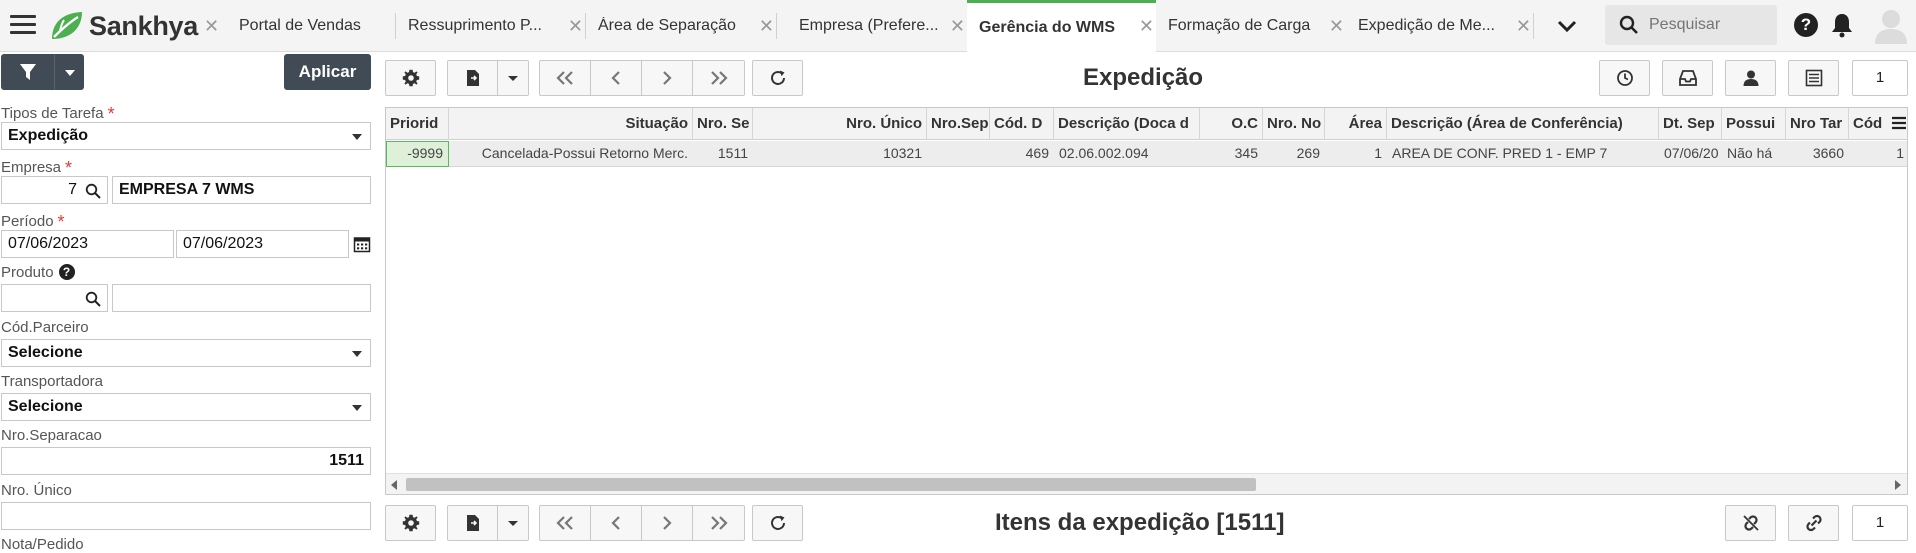 The image size is (1916, 553). What do you see at coordinates (1127, 124) in the screenshot?
I see `column-header: Descrição (Doca d` at bounding box center [1127, 124].